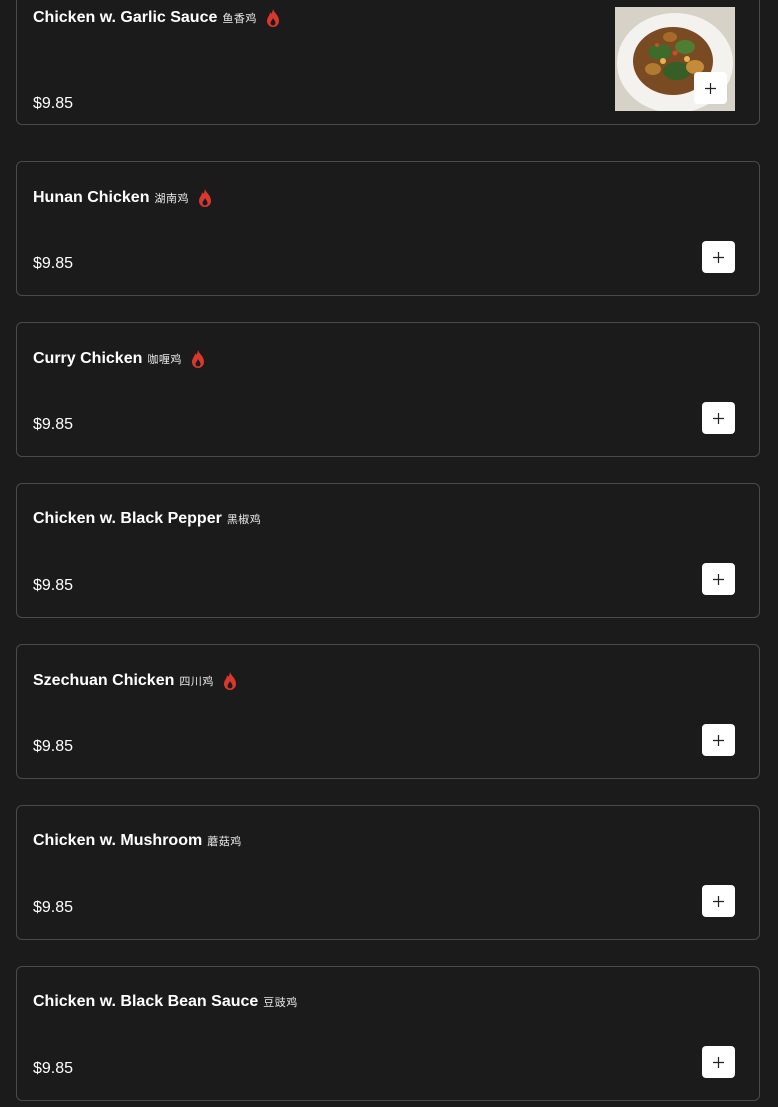 The image size is (778, 1107). Describe the element at coordinates (388, 872) in the screenshot. I see `menu-item-card: Chicken w. Mushroom 蘑菇鸡 $9.85` at that location.